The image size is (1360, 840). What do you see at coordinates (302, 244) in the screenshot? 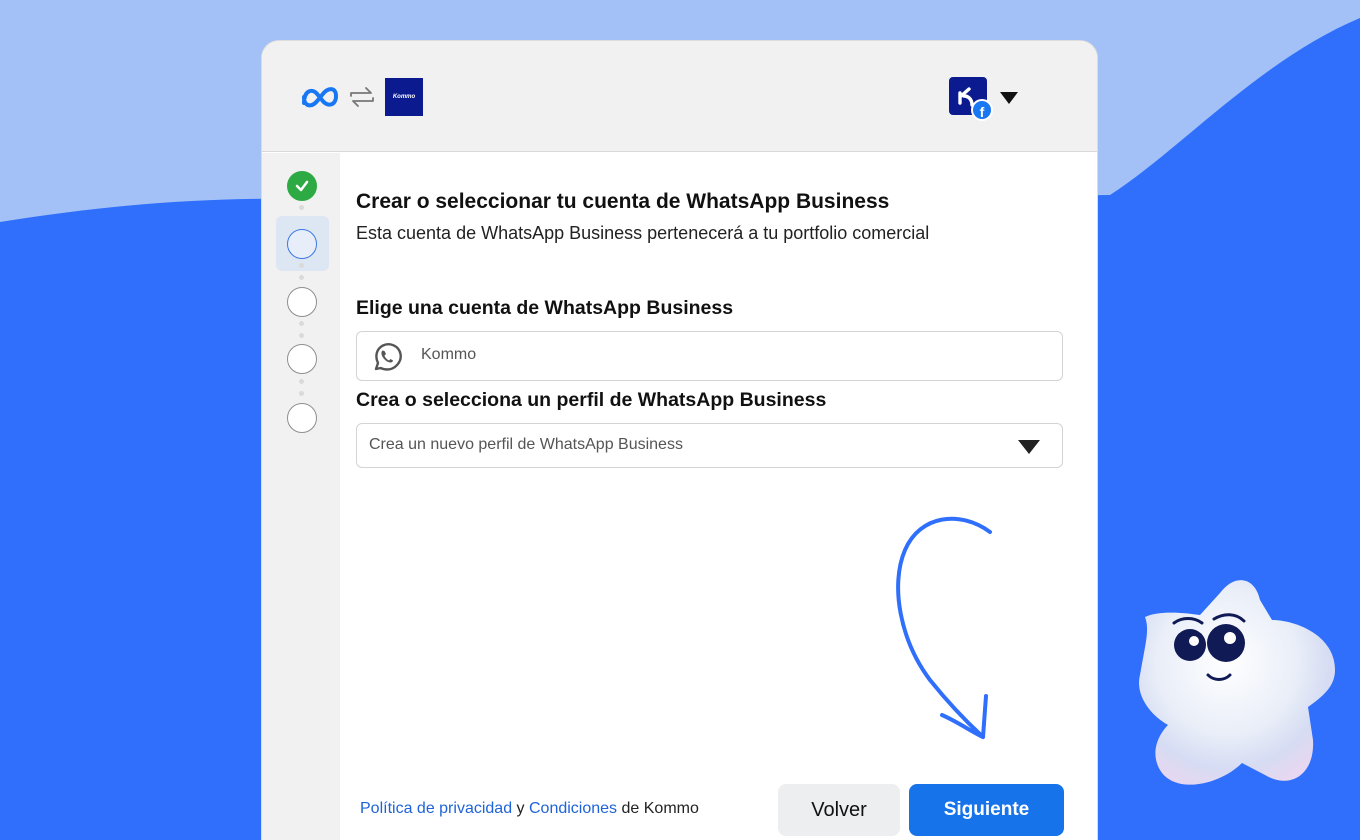
I see `step-2-current` at bounding box center [302, 244].